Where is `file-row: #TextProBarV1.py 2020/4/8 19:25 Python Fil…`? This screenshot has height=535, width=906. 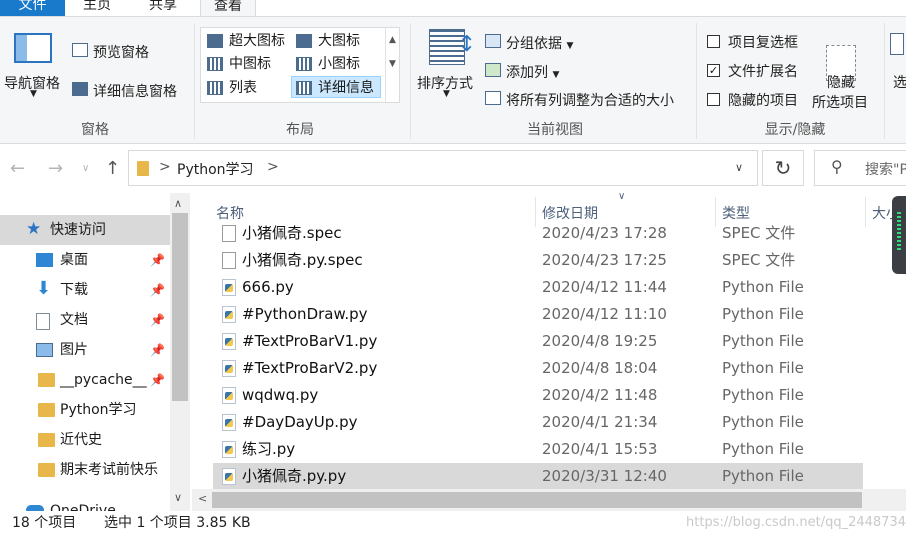 file-row: #TextProBarV1.py 2020/4/8 19:25 Python Fil… is located at coordinates (538, 341).